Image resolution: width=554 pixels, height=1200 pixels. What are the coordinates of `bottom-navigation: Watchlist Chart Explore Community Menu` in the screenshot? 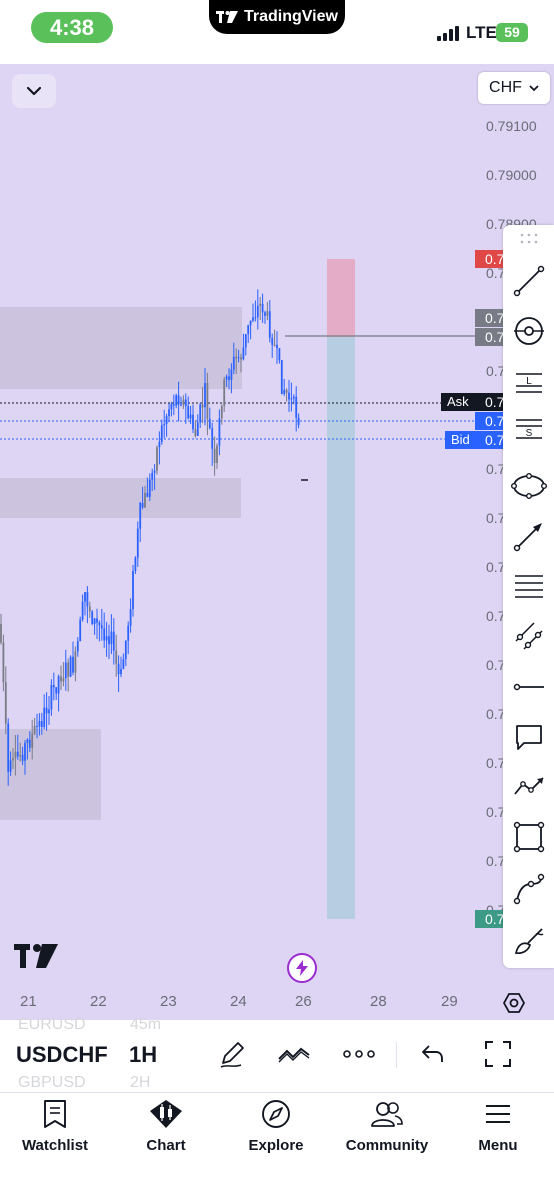 It's located at (277, 1146).